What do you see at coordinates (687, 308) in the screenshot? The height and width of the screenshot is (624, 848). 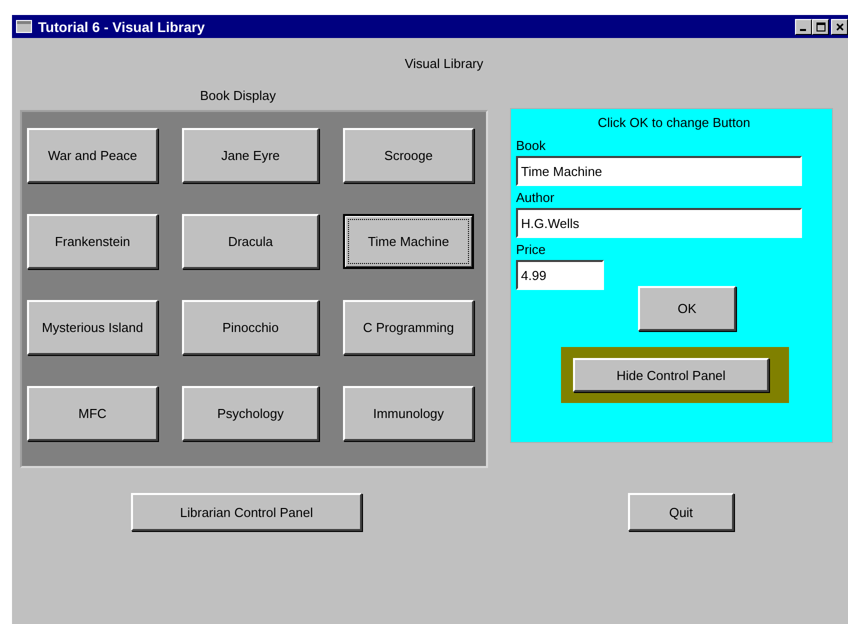 I see `ok-button: OK` at bounding box center [687, 308].